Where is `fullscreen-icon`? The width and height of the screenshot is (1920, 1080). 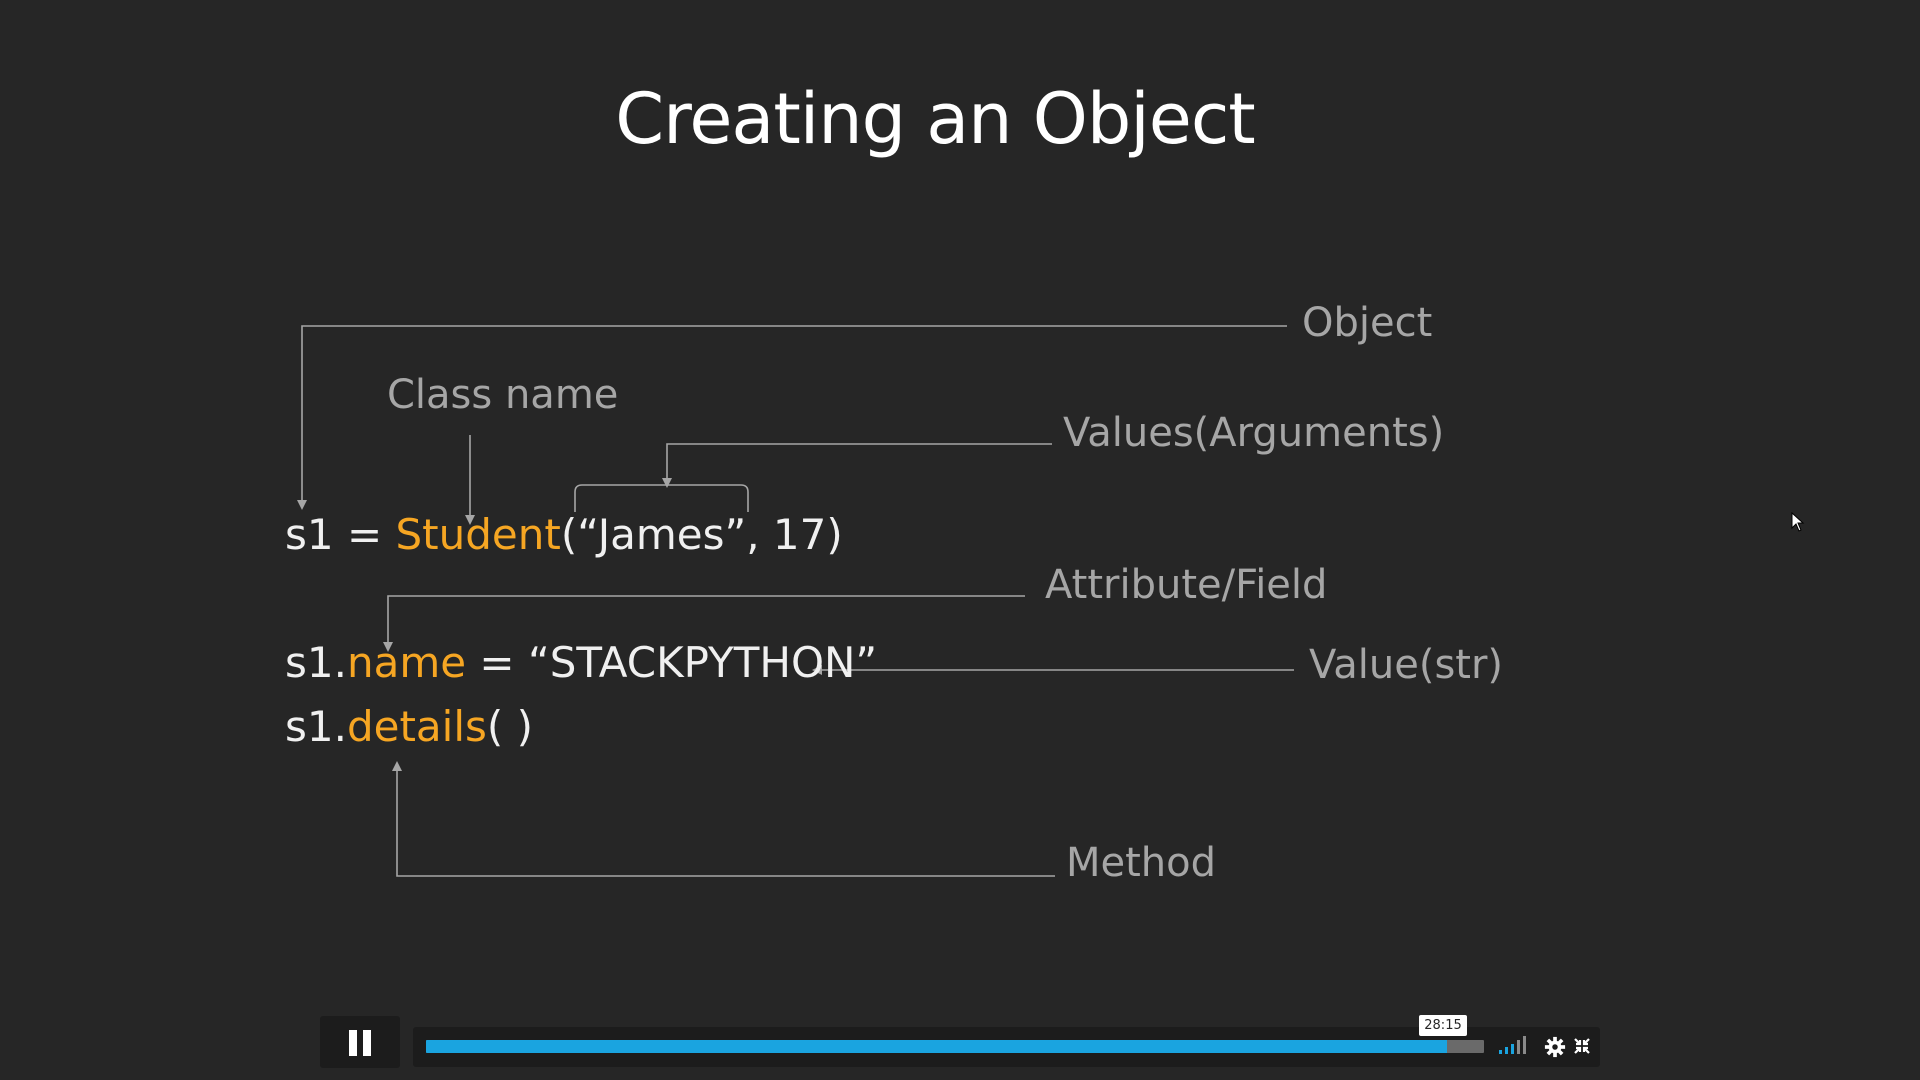 fullscreen-icon is located at coordinates (1582, 1046).